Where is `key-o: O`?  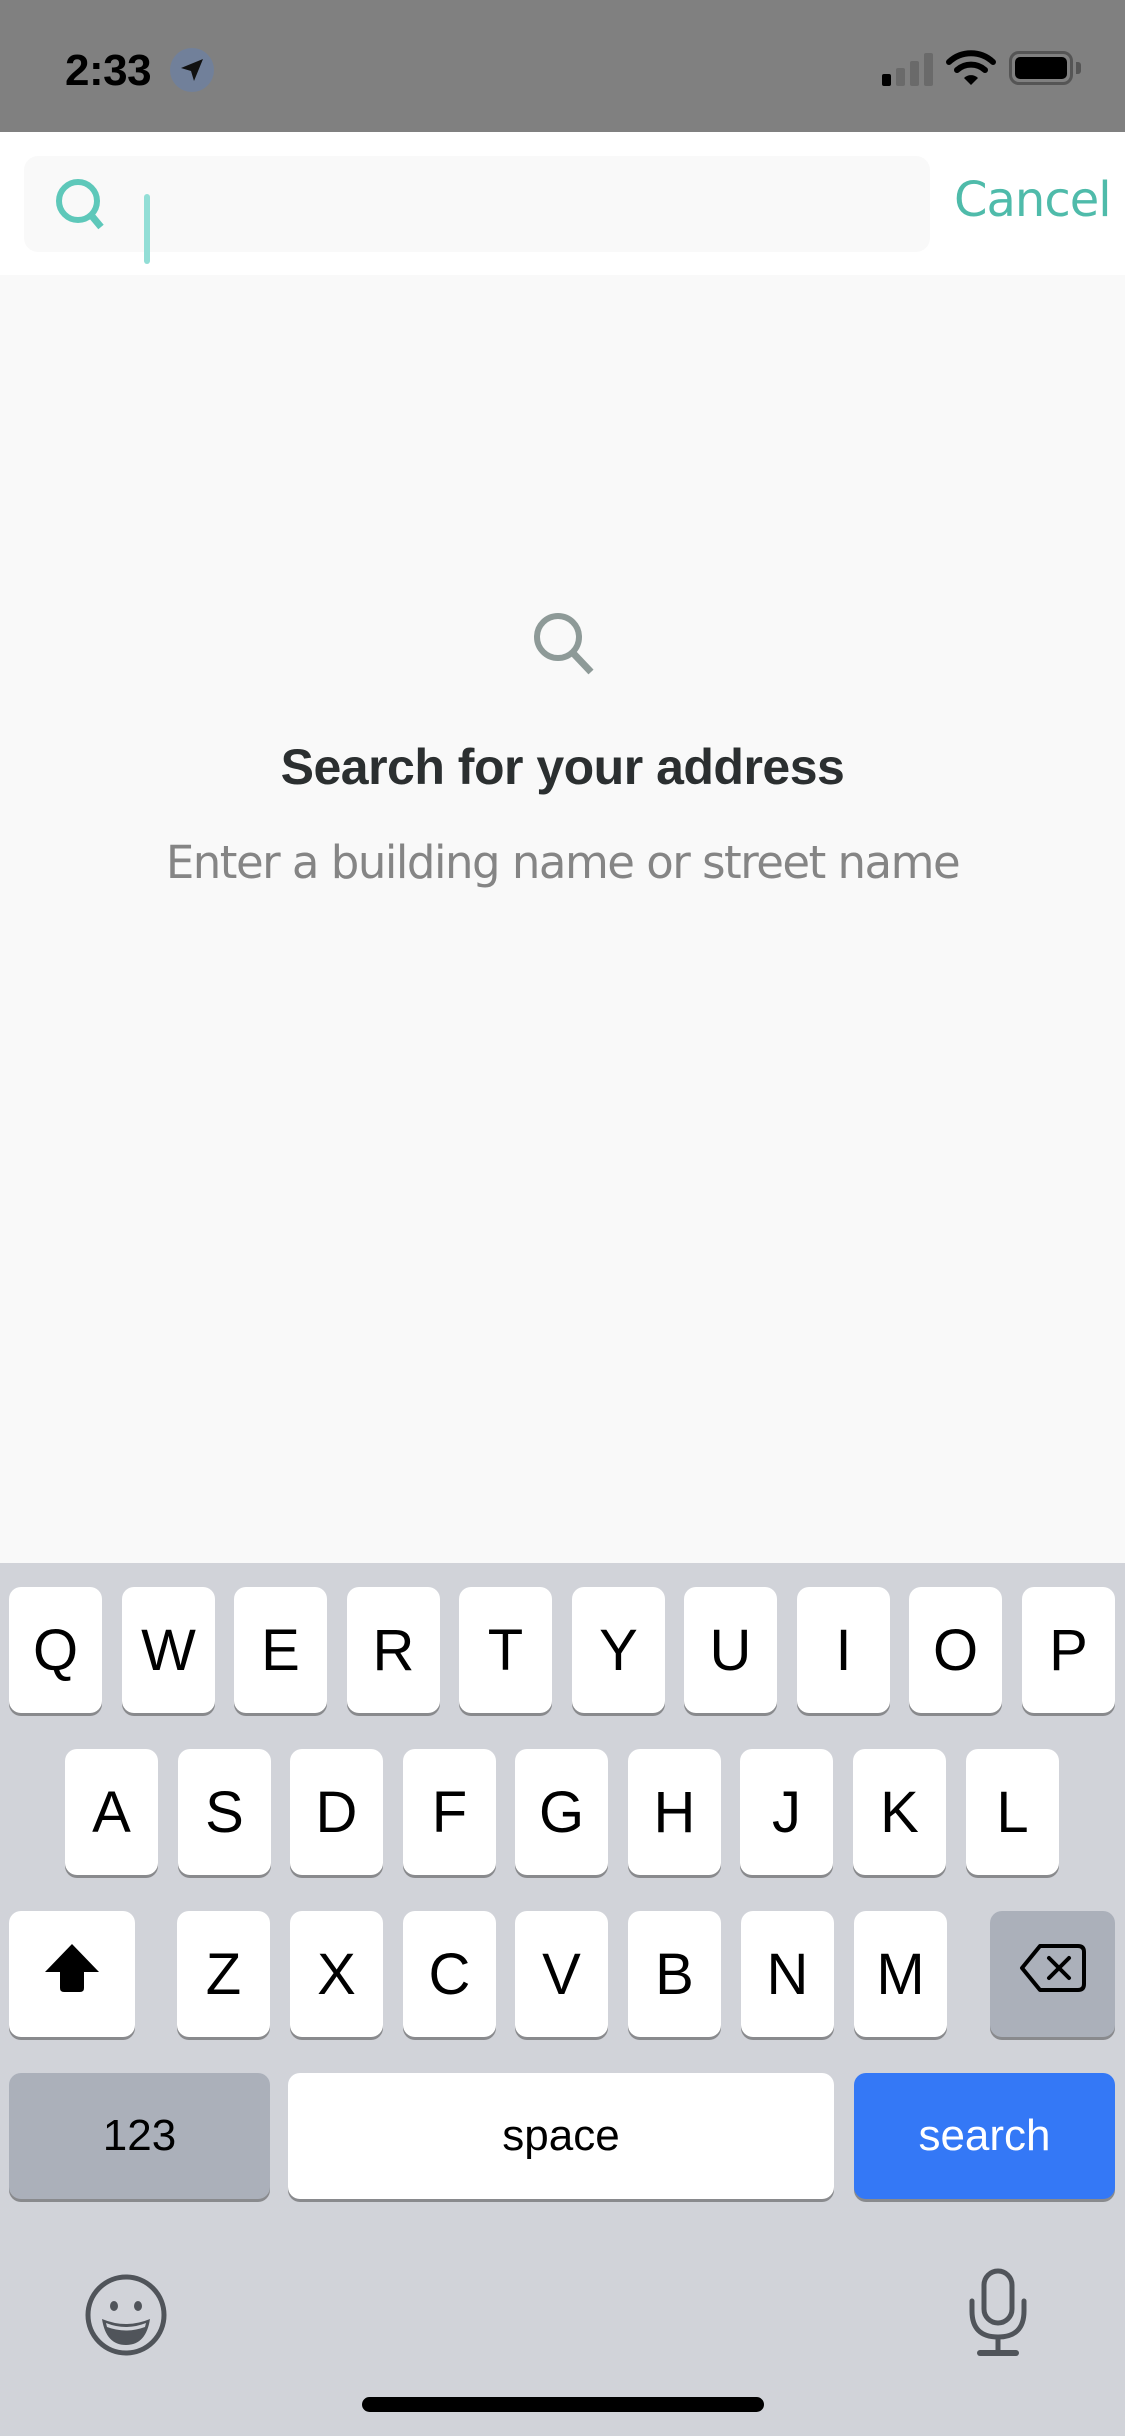 key-o: O is located at coordinates (955, 1650).